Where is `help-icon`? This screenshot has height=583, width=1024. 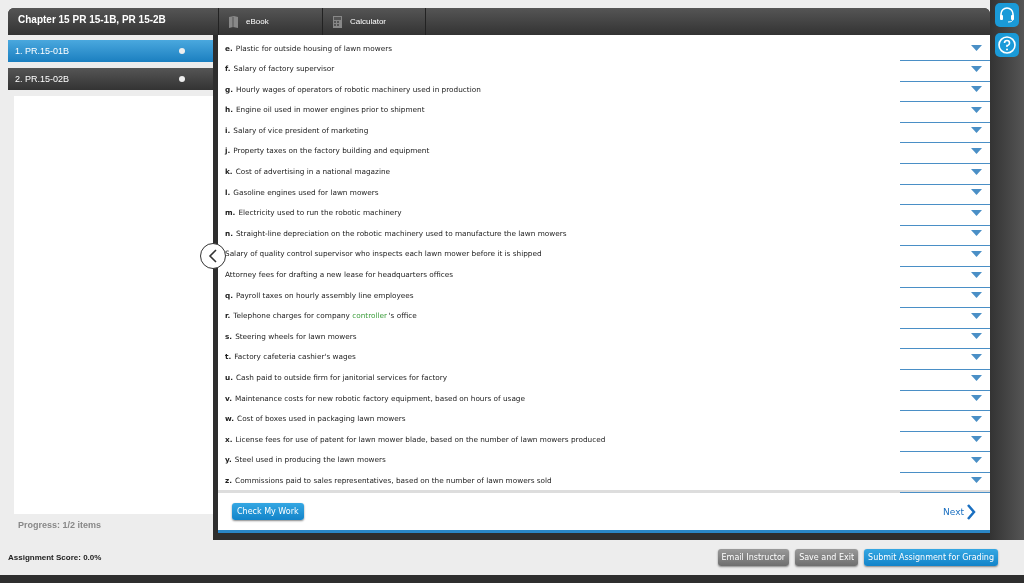
help-icon is located at coordinates (1007, 45).